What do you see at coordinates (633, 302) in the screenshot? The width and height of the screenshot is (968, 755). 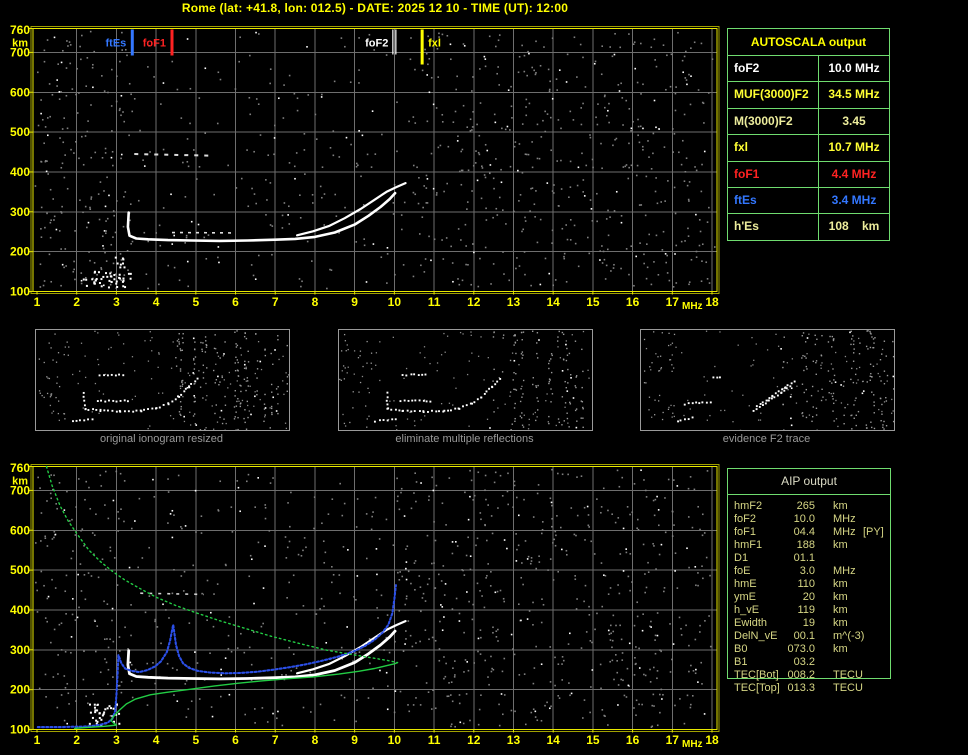 I see `x-tick-label: 16` at bounding box center [633, 302].